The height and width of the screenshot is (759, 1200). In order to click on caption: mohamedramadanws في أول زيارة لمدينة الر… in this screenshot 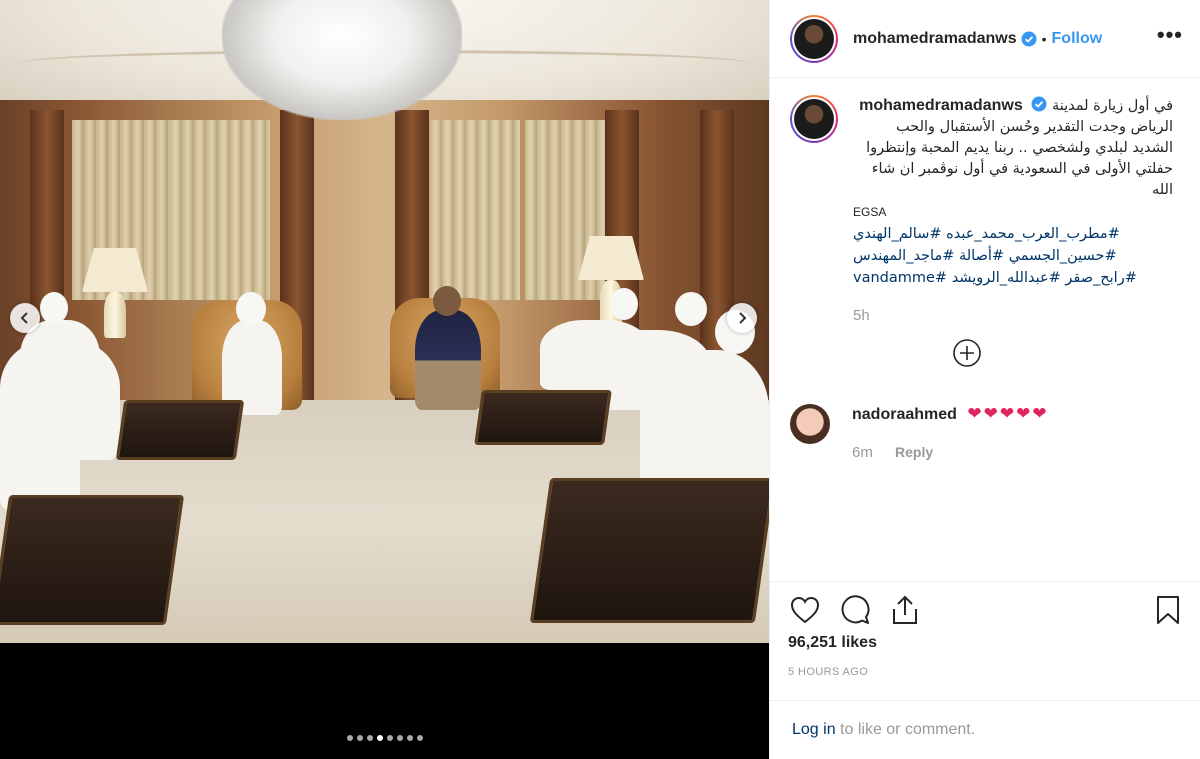, I will do `click(986, 210)`.